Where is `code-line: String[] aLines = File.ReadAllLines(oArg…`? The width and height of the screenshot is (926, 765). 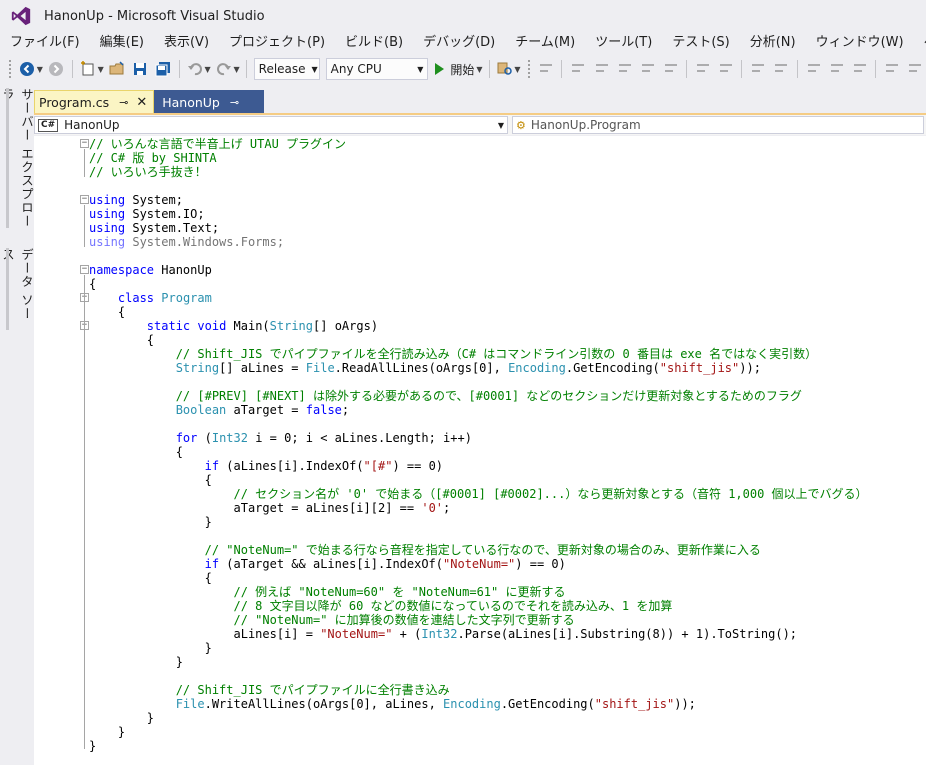 code-line: String[] aLines = File.ReadAllLines(oArg… is located at coordinates (425, 368).